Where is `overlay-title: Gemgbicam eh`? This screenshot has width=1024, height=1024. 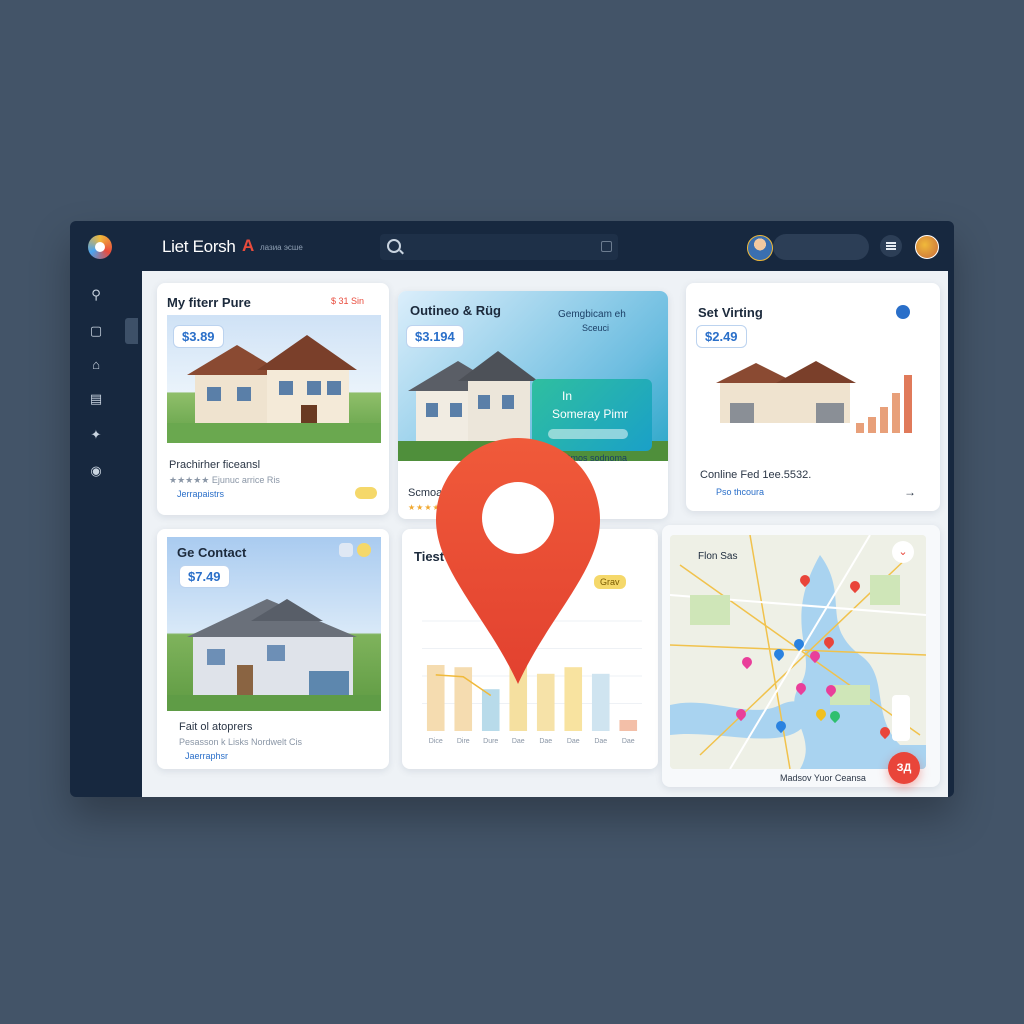
overlay-title: Gemgbicam eh is located at coordinates (592, 314).